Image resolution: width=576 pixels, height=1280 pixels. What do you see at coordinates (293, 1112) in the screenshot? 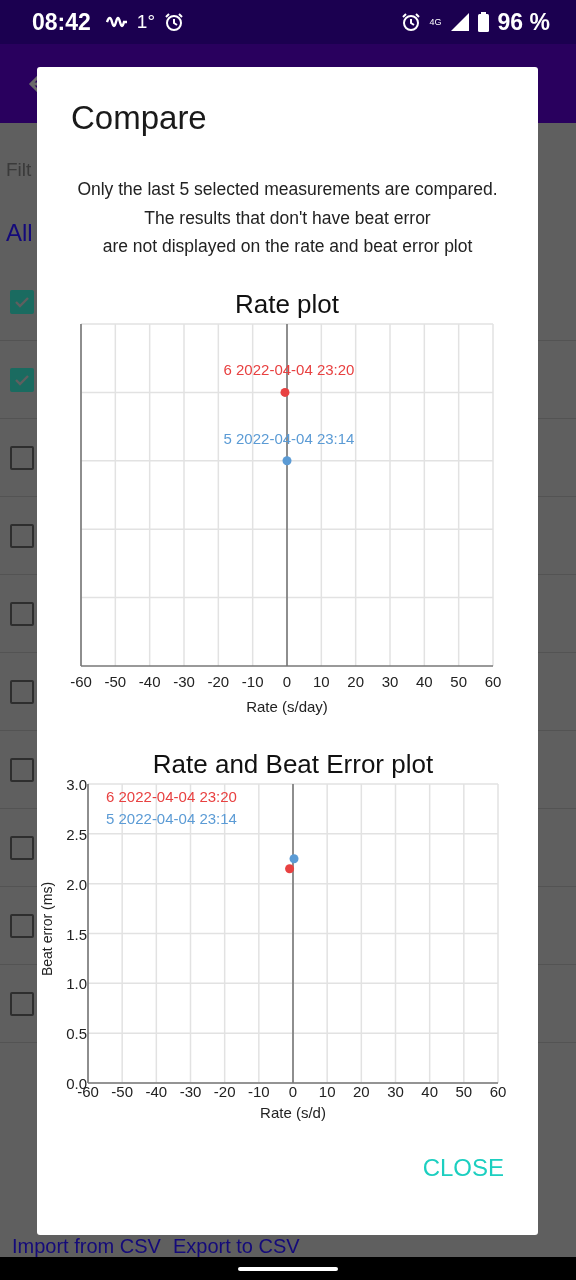
I see `axis-title: Rate (s/d)` at bounding box center [293, 1112].